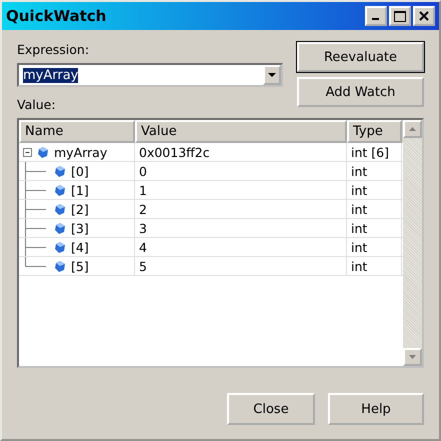 The image size is (441, 441). Describe the element at coordinates (37, 104) in the screenshot. I see `value-label: Value:` at that location.